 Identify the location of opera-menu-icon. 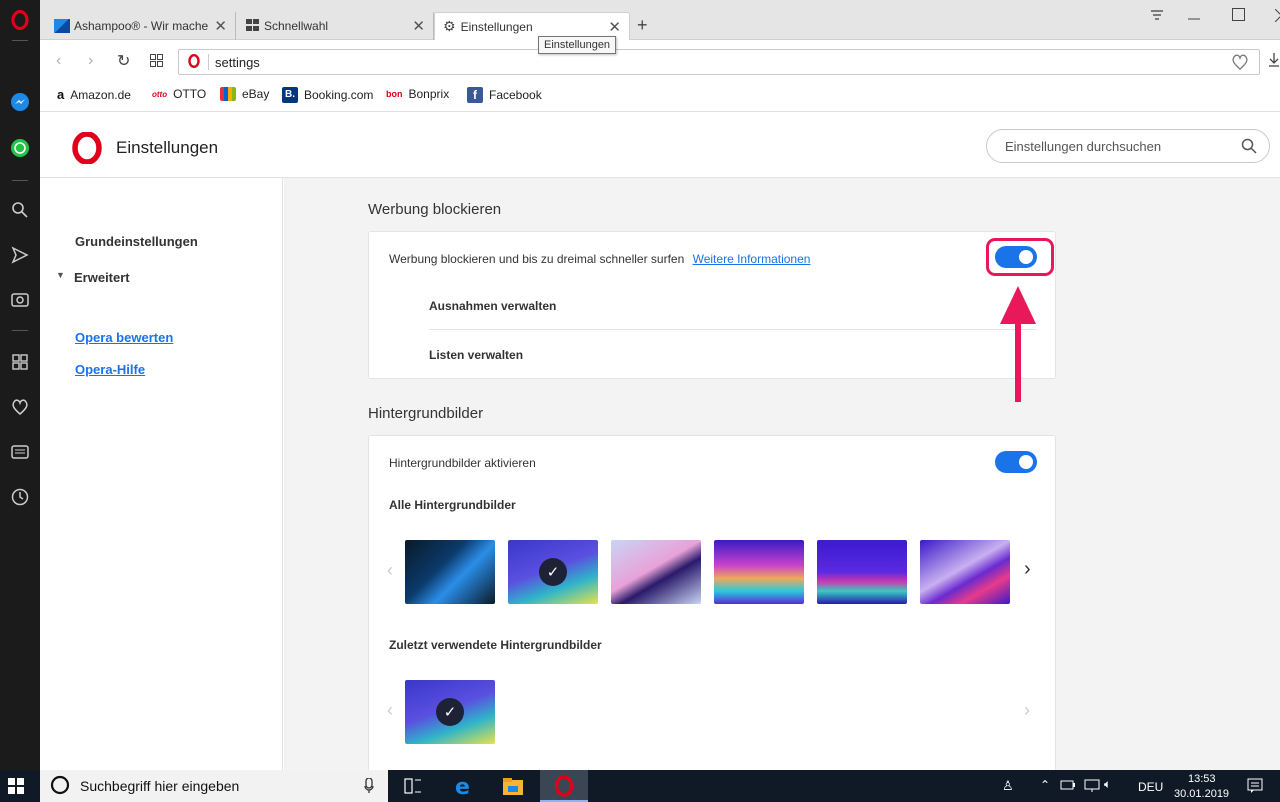
(20, 20).